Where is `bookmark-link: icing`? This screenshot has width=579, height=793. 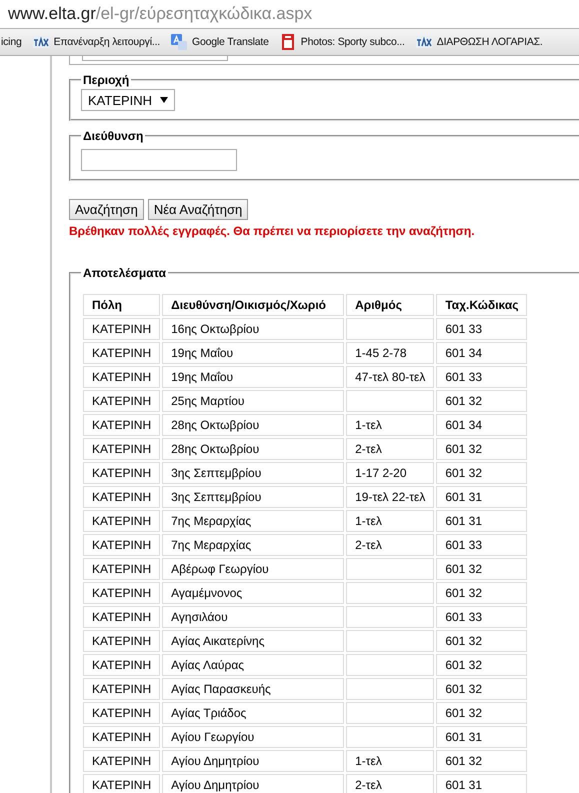 bookmark-link: icing is located at coordinates (11, 42).